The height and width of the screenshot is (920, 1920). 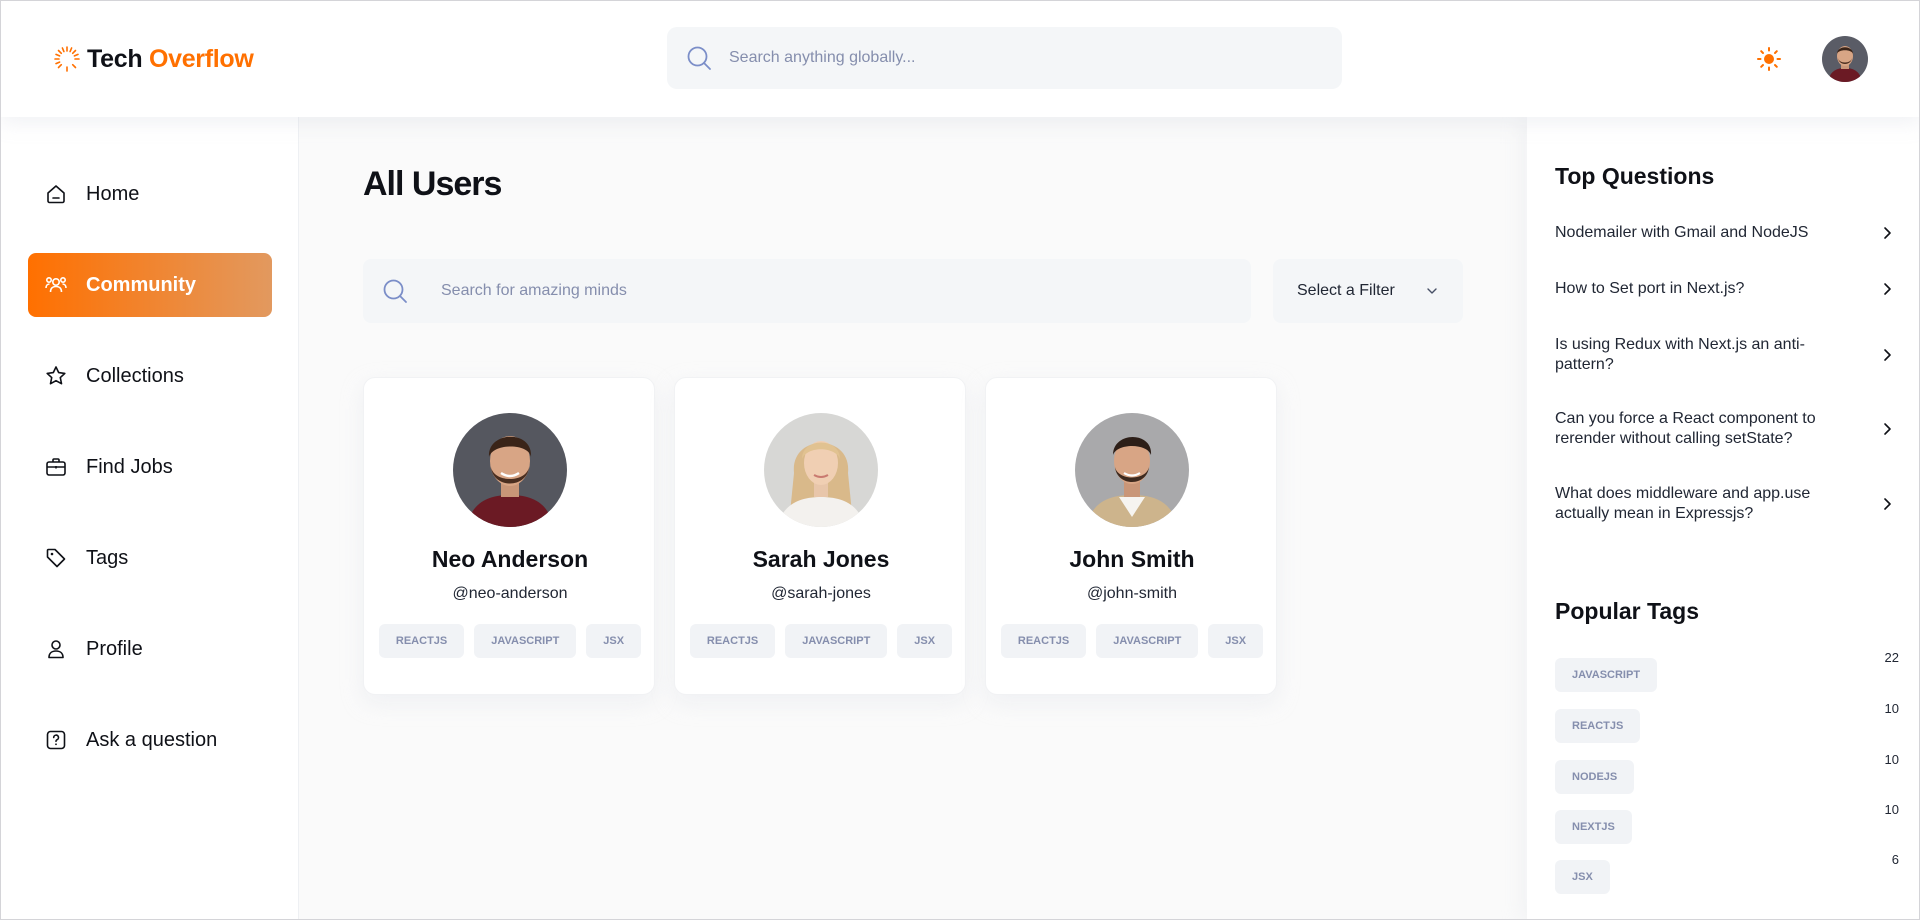 What do you see at coordinates (1682, 232) in the screenshot?
I see `question-title: Nodemailer with Gmail and NodeJS` at bounding box center [1682, 232].